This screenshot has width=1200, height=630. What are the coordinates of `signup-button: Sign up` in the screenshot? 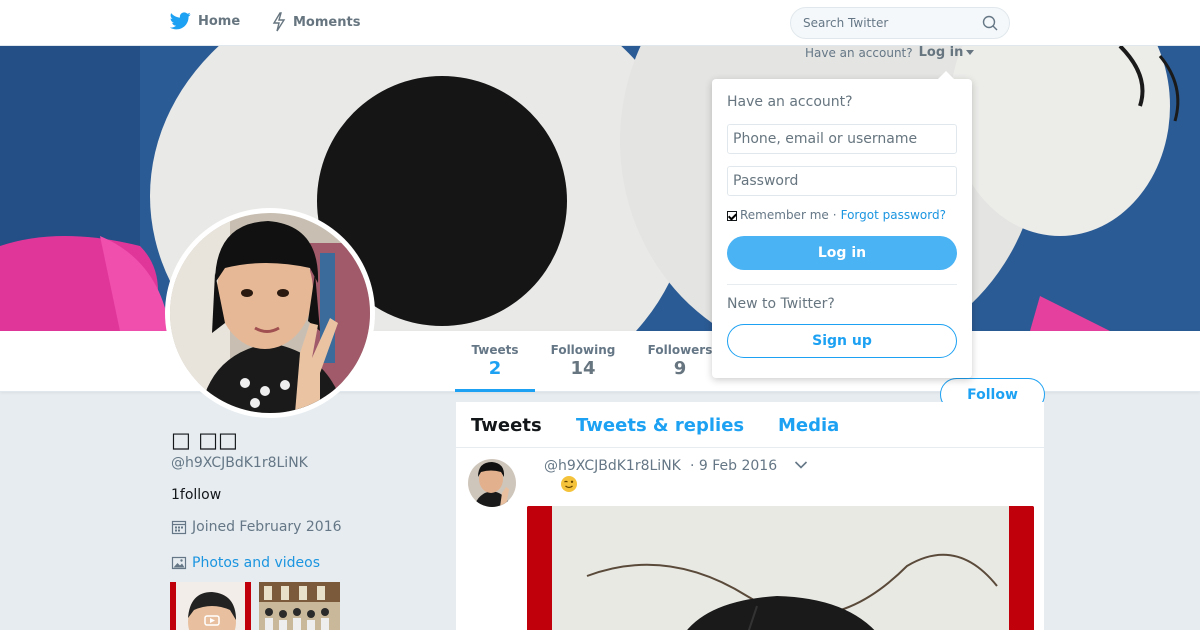 It's located at (842, 341).